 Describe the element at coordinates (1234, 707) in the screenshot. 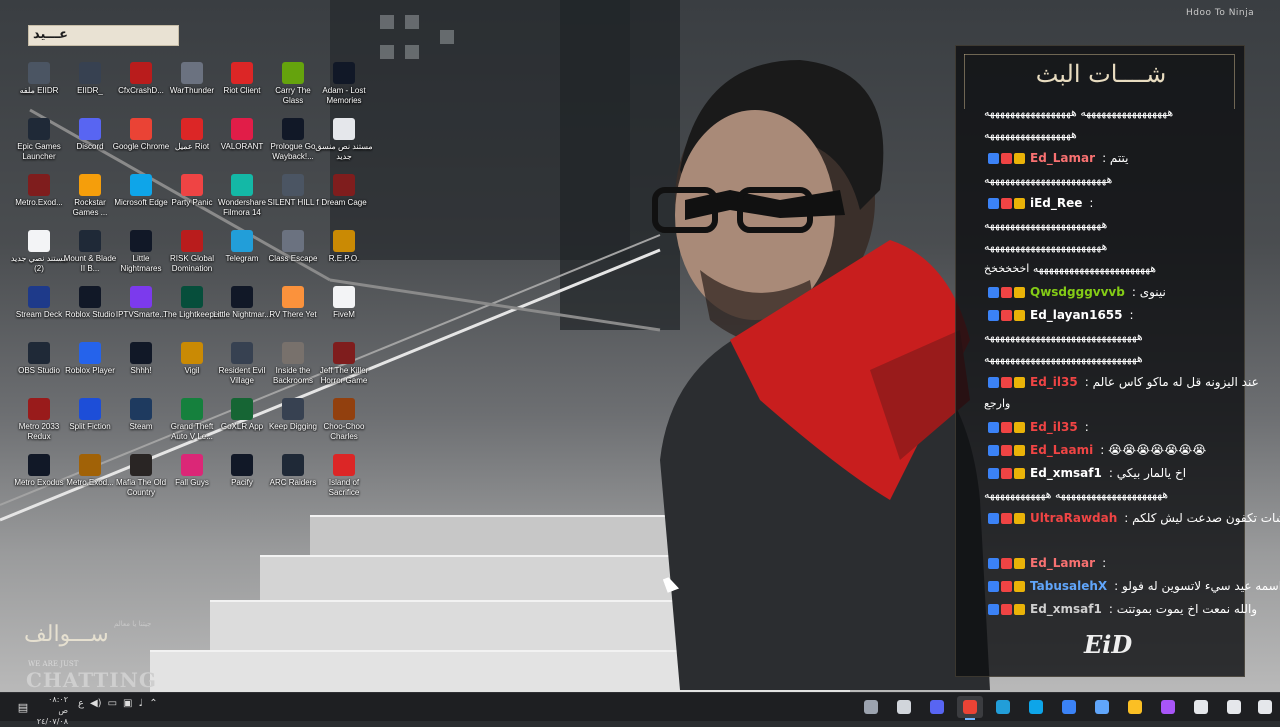

I see `search-icon` at that location.